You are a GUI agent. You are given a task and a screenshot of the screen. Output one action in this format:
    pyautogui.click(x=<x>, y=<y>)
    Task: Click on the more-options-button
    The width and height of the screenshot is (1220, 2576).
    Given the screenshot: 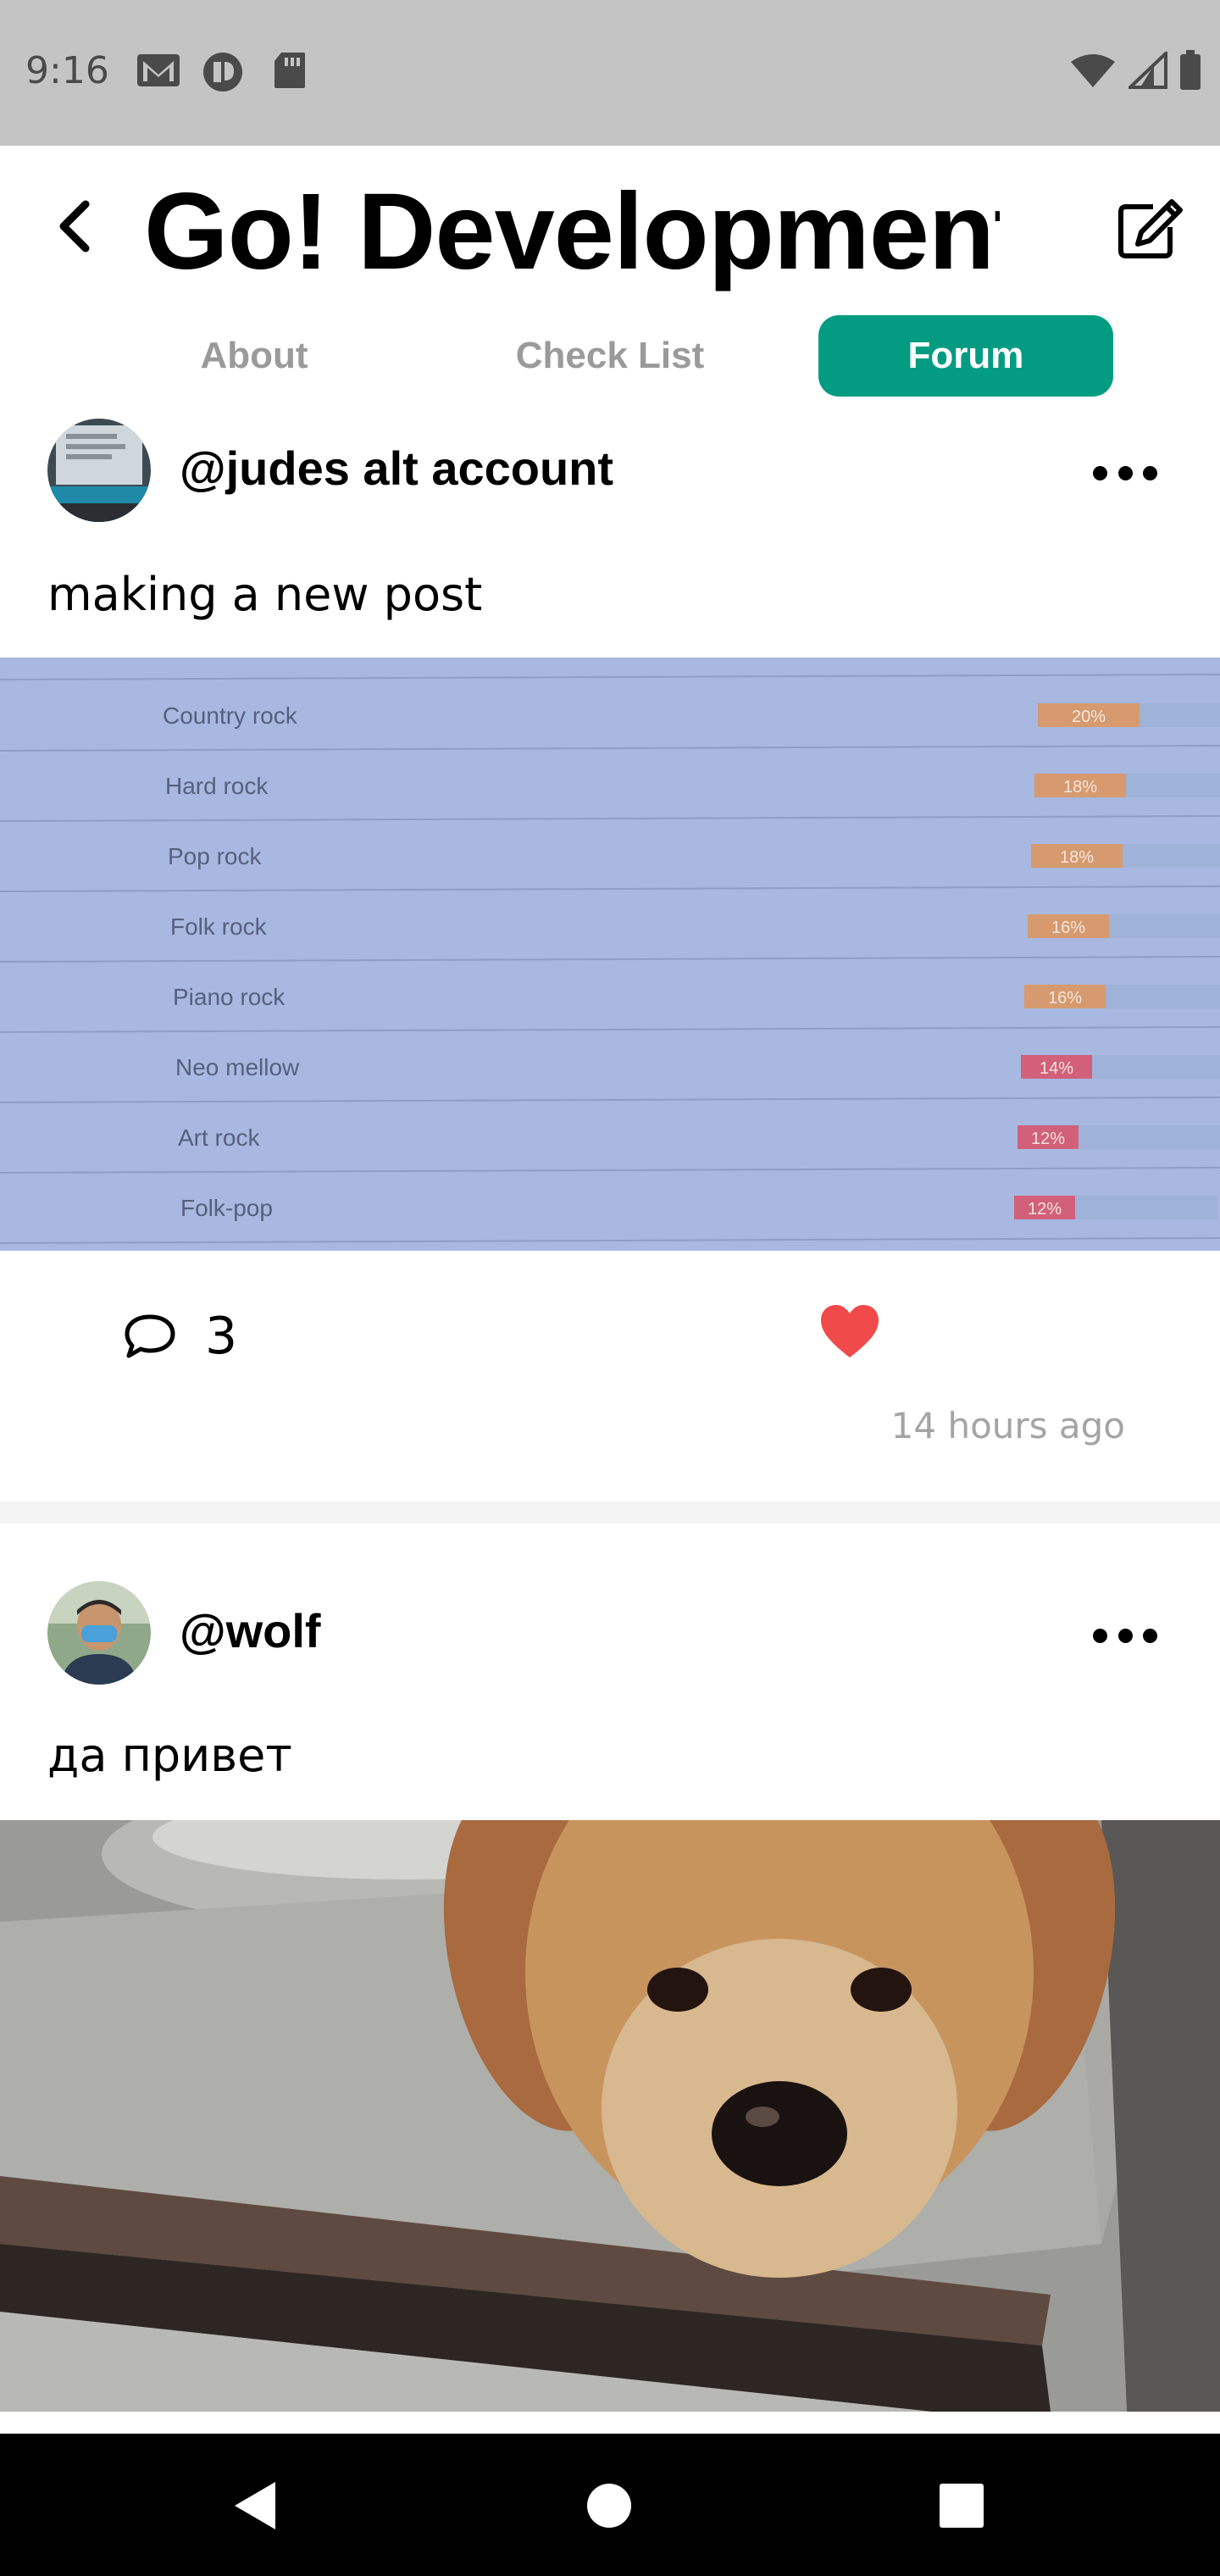 What is the action you would take?
    pyautogui.click(x=1125, y=1635)
    